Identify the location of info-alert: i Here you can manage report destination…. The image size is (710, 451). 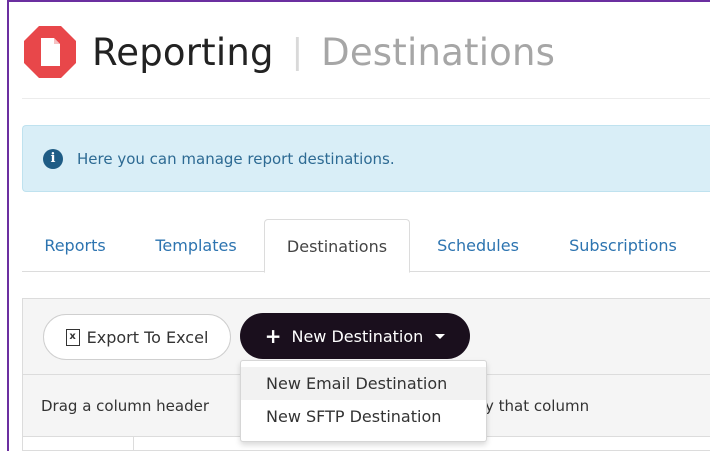
(366, 158).